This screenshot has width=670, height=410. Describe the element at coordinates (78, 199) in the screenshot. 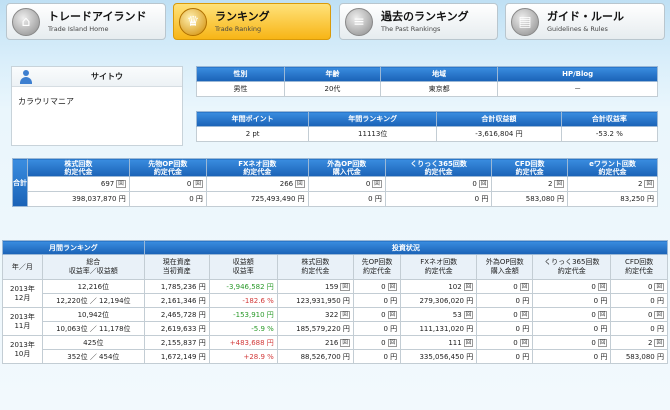

I see `stock-amount: 398,037,870 円` at that location.